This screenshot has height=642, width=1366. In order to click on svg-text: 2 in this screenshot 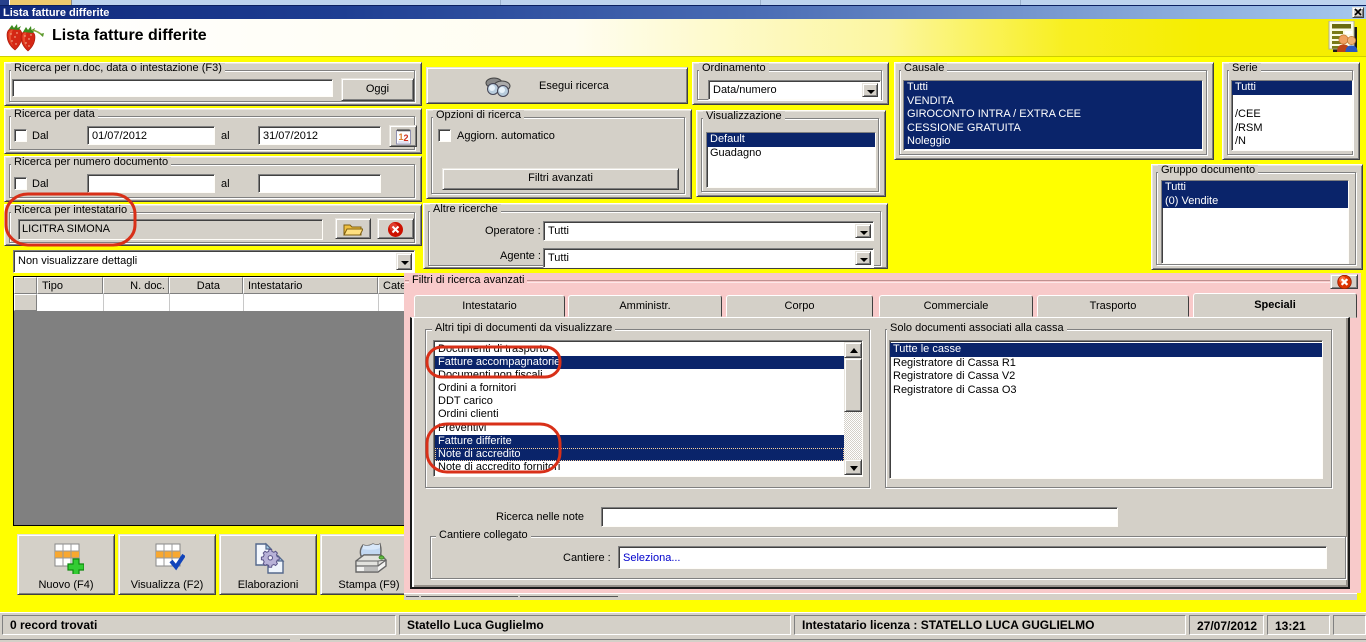, I will do `click(405, 138)`.